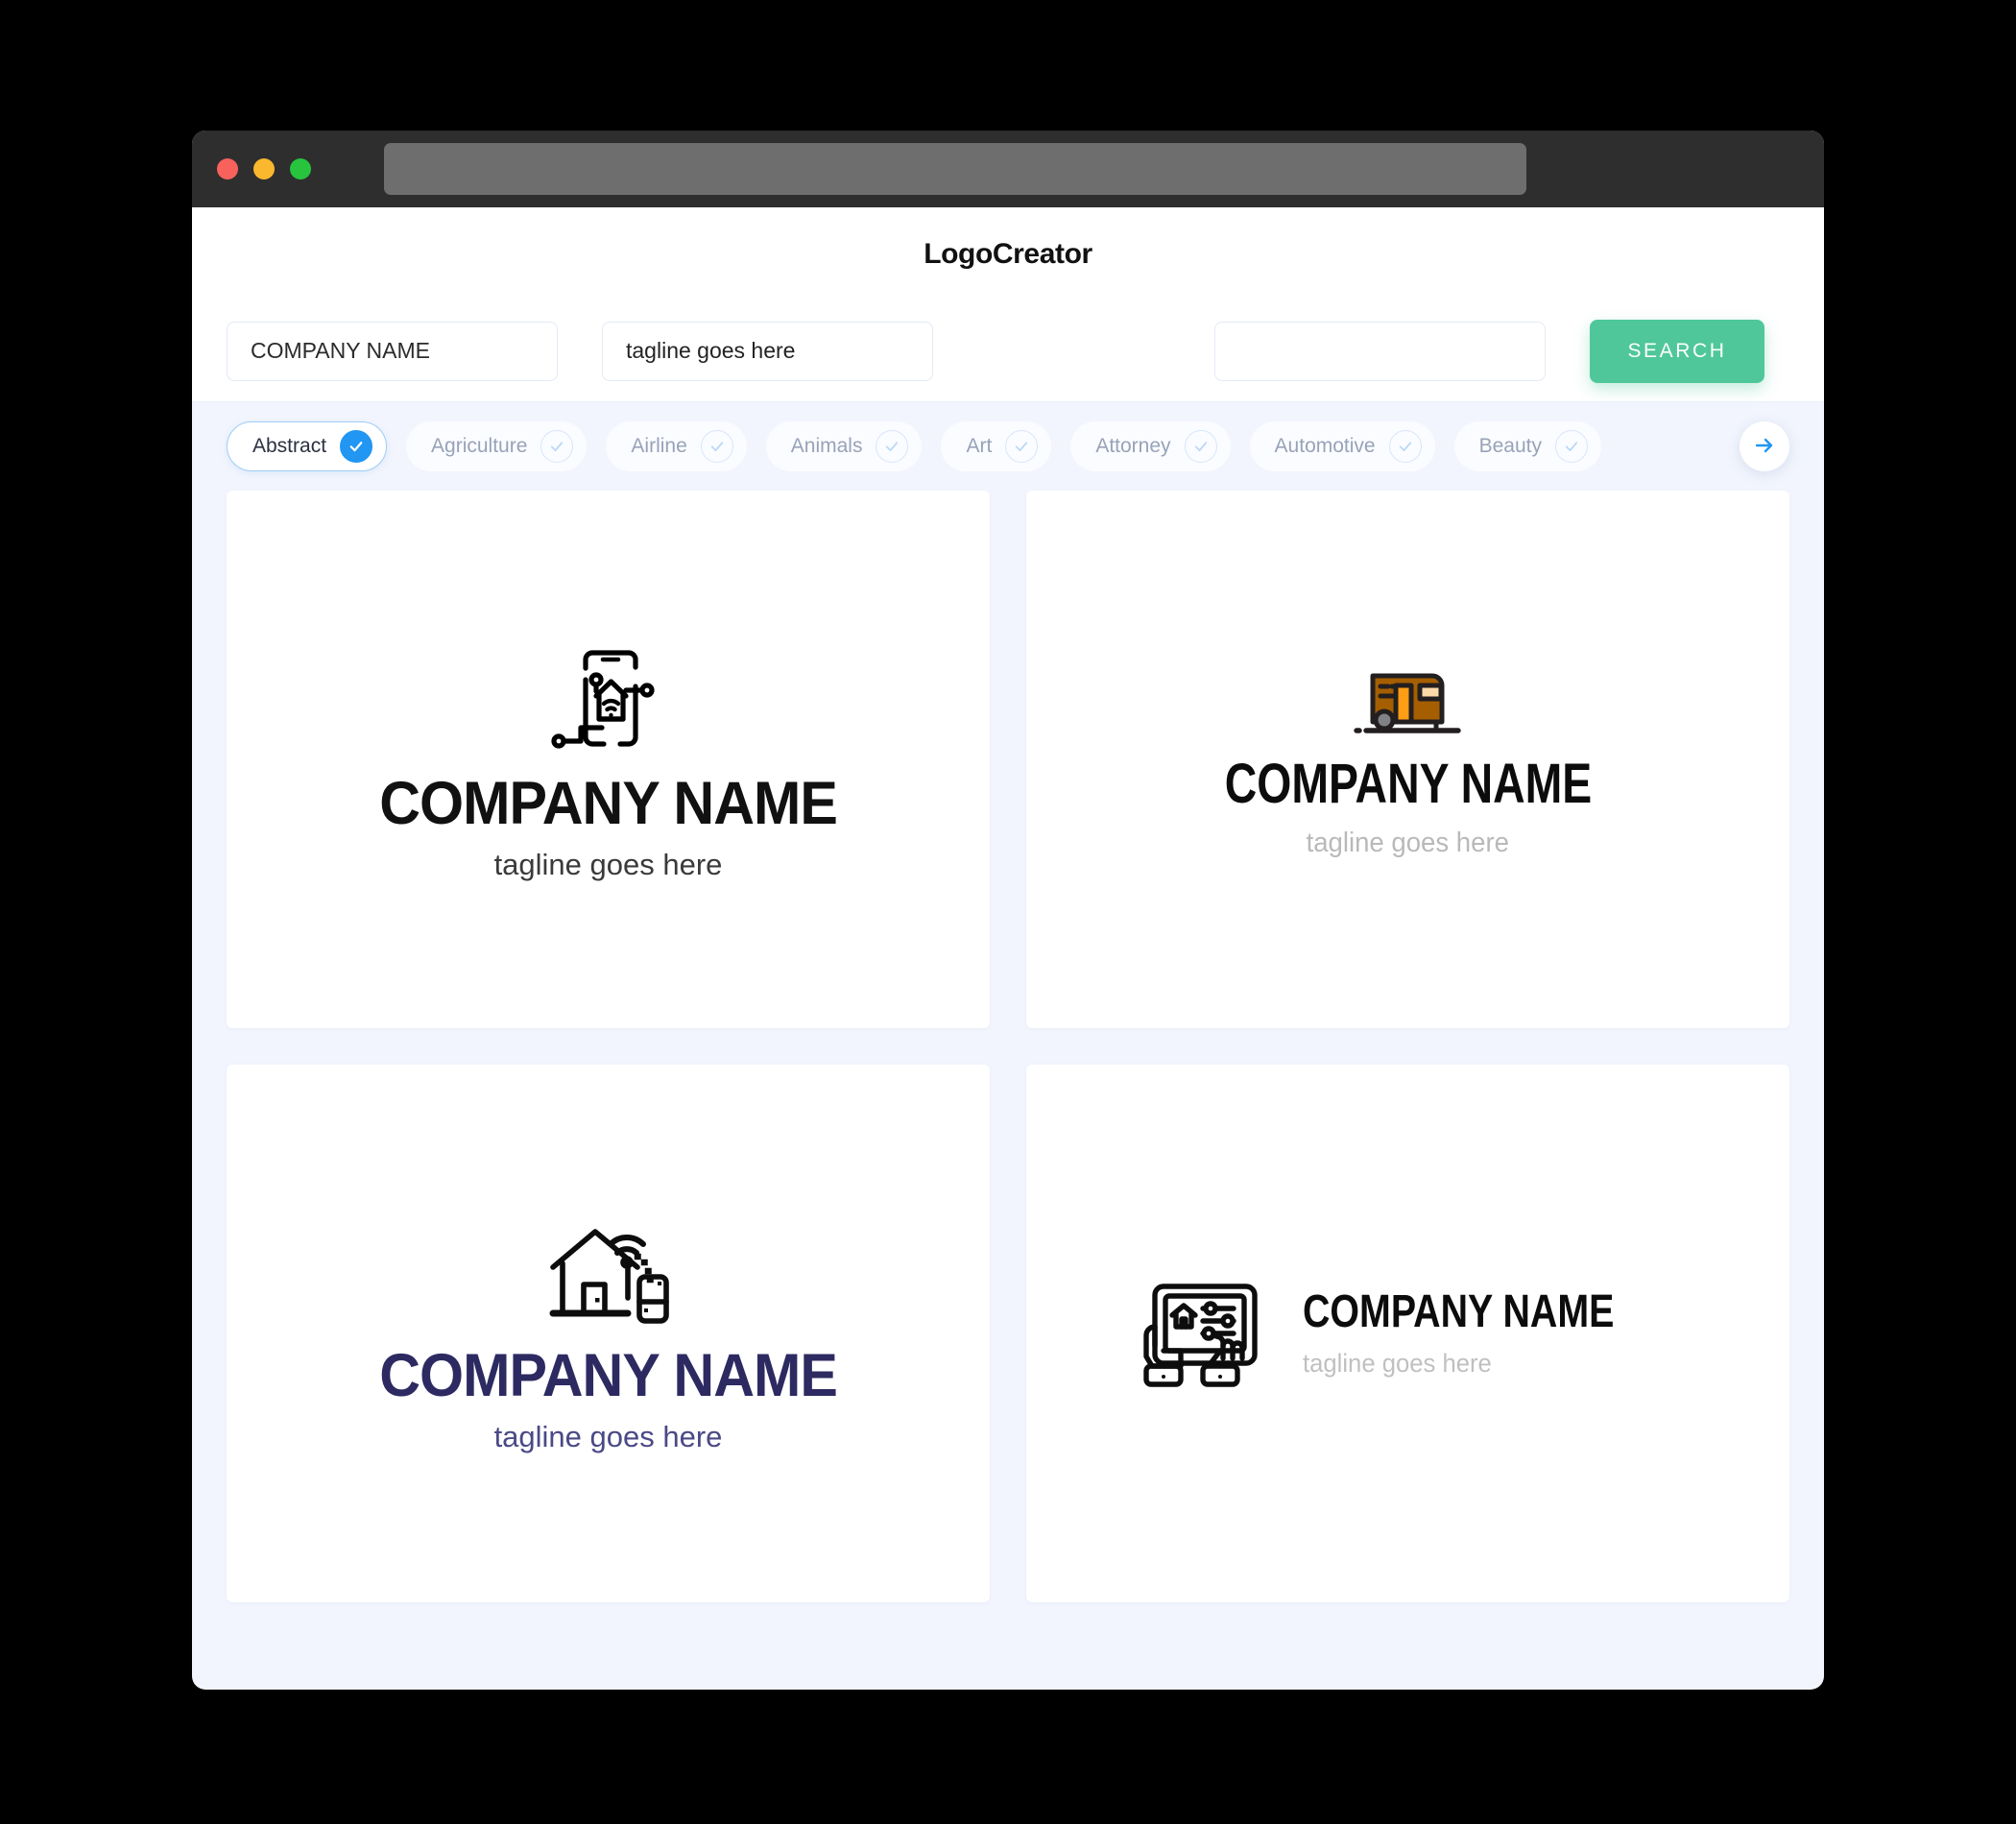  Describe the element at coordinates (1133, 446) in the screenshot. I see `category-chip-label: Attorney` at that location.